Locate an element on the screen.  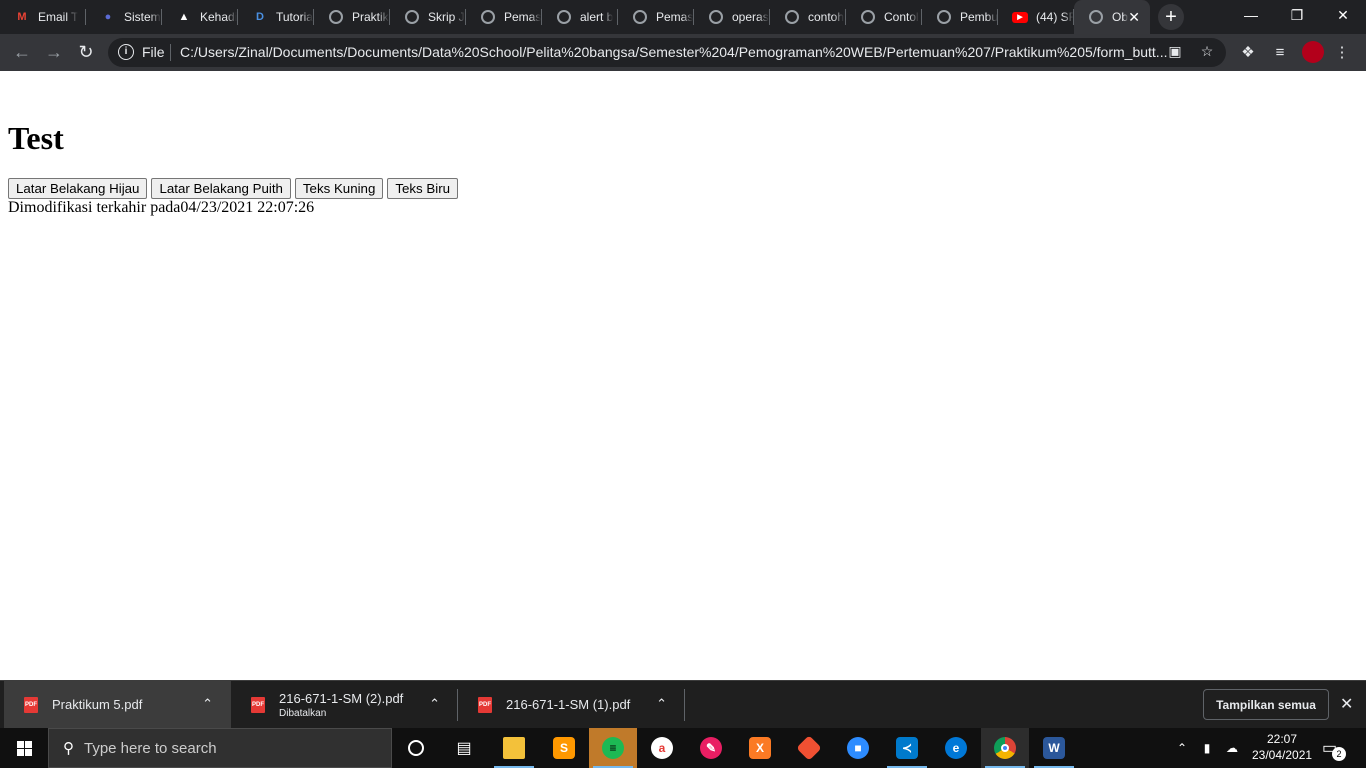
tab-youtube: ▶ (44) SF is located at coordinates (1036, 17).